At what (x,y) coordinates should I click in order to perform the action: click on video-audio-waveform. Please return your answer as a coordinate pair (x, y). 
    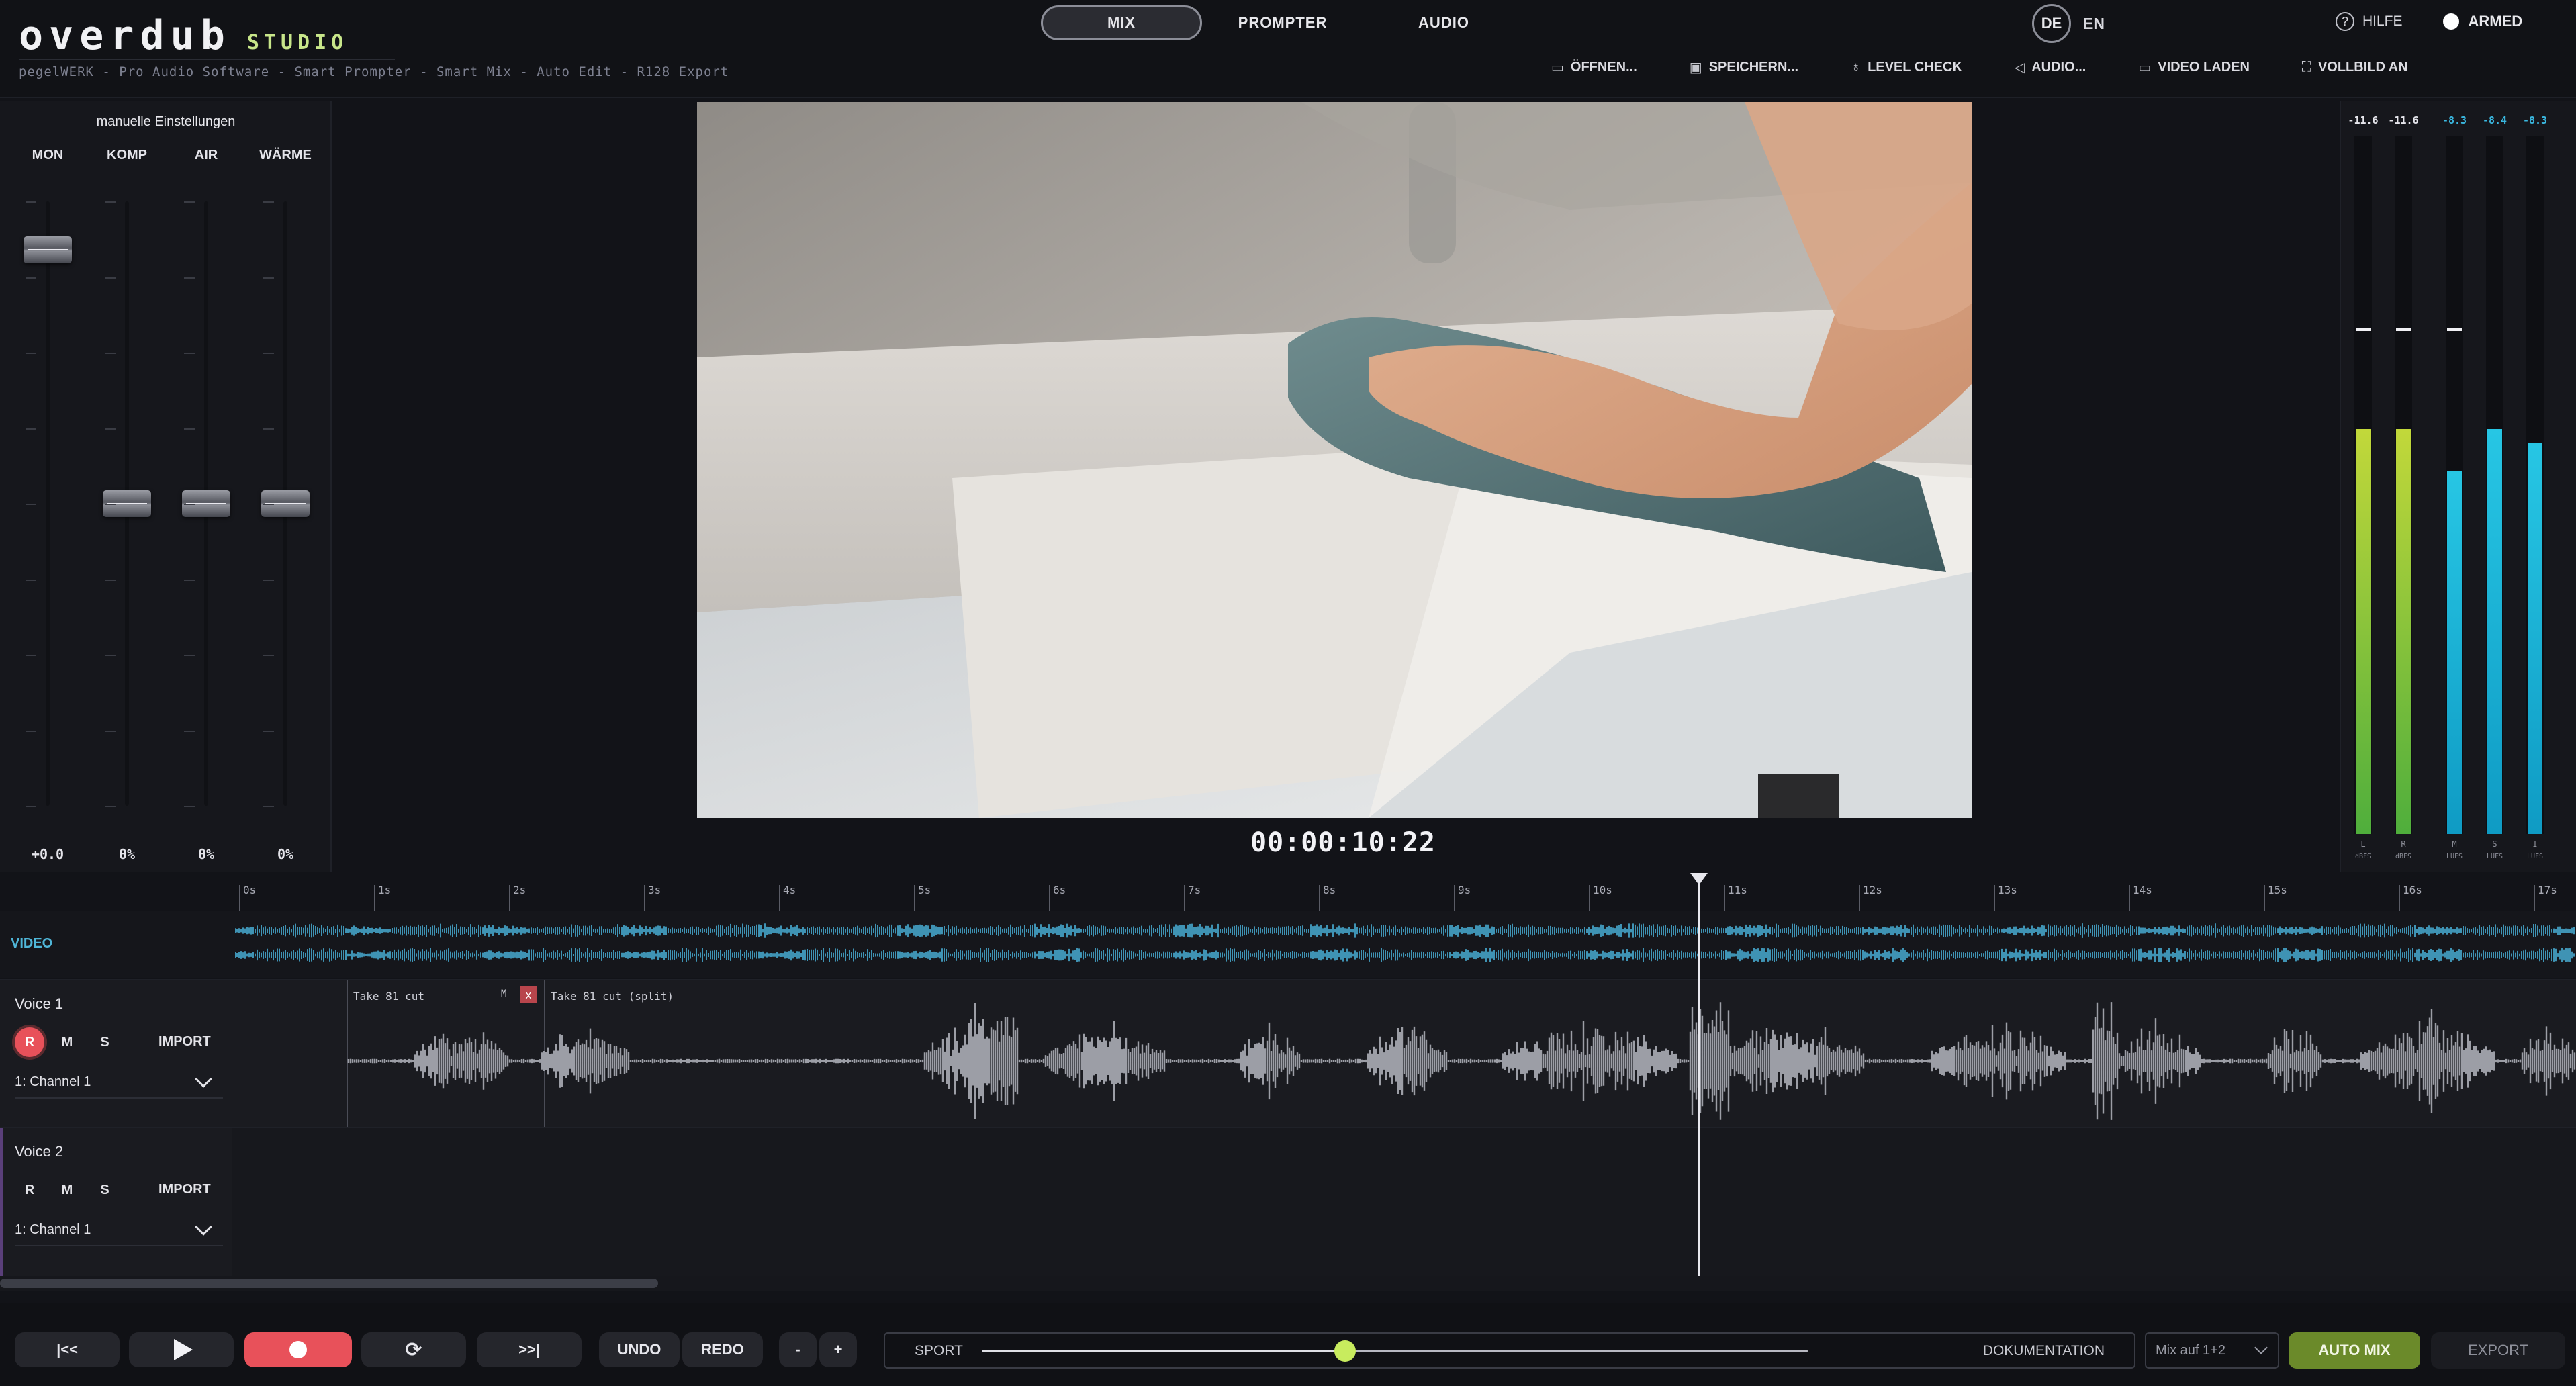
    Looking at the image, I should click on (1405, 944).